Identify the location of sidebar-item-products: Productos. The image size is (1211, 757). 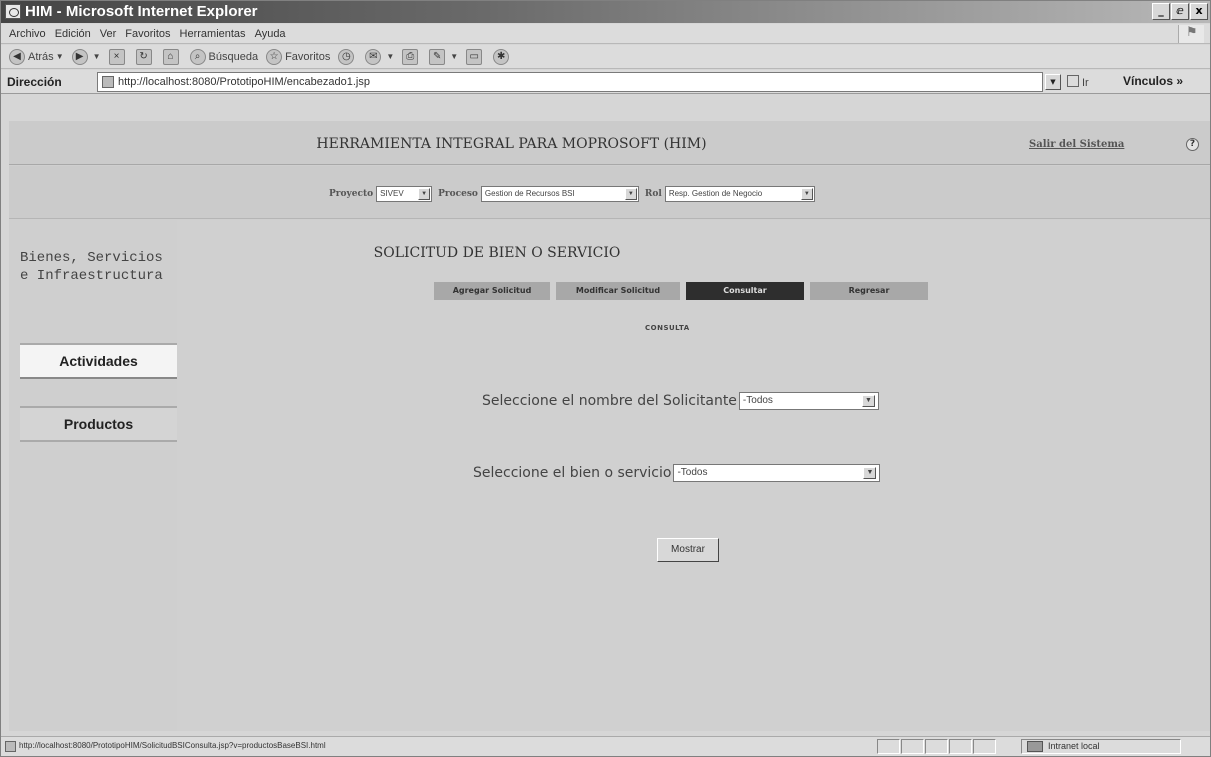
(98, 424).